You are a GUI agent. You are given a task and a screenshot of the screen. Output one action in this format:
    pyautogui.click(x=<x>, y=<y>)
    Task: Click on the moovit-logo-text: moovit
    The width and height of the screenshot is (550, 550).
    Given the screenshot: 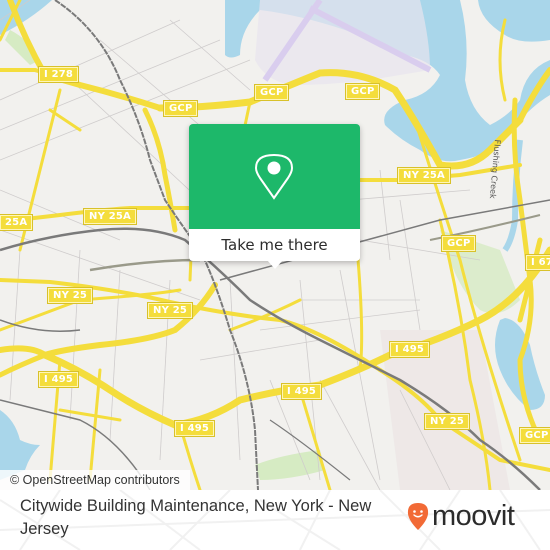 What is the action you would take?
    pyautogui.click(x=473, y=516)
    